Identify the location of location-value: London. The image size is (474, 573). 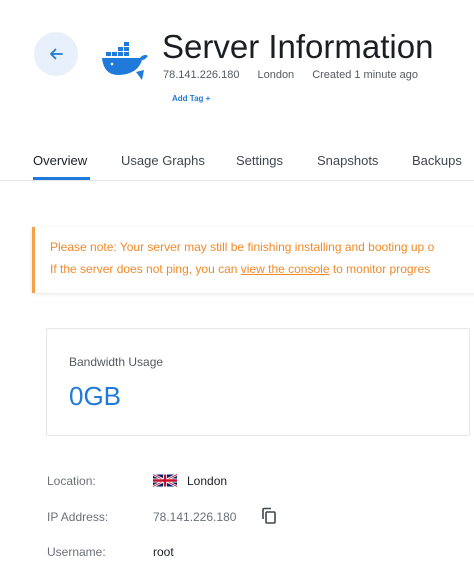
(207, 481).